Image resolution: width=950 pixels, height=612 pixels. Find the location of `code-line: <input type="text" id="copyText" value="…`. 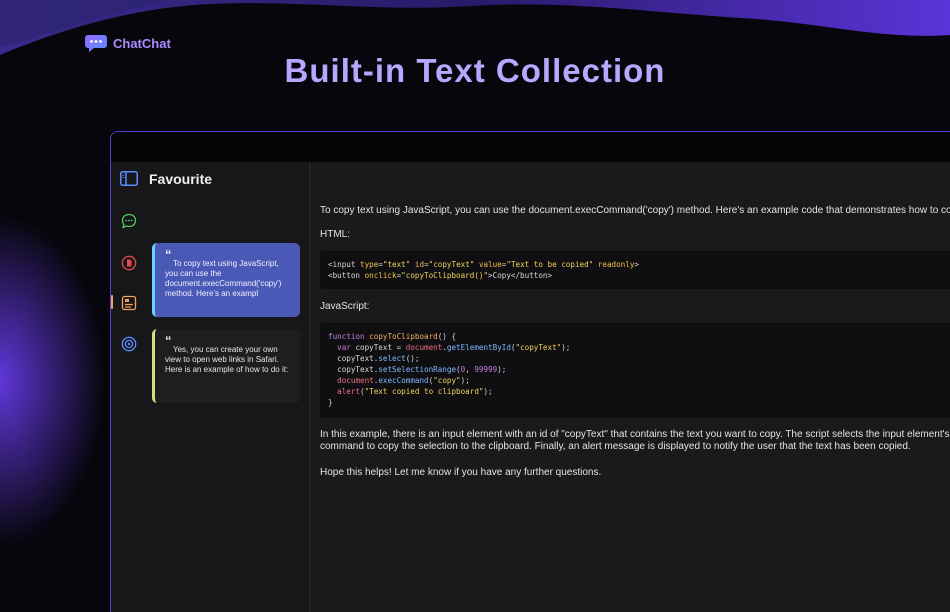

code-line: <input type="text" id="copyText" value="… is located at coordinates (639, 264).